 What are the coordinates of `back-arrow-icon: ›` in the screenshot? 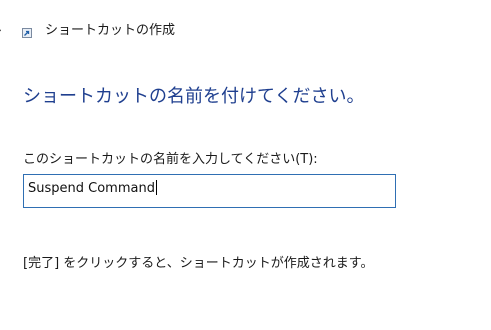 It's located at (2, 30).